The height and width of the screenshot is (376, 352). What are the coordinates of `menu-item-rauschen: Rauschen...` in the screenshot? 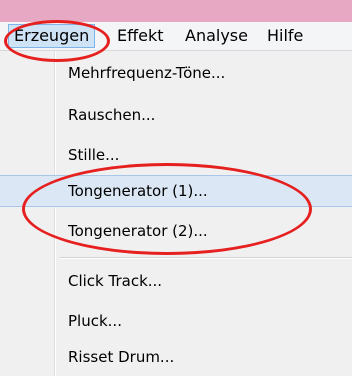 It's located at (176, 115).